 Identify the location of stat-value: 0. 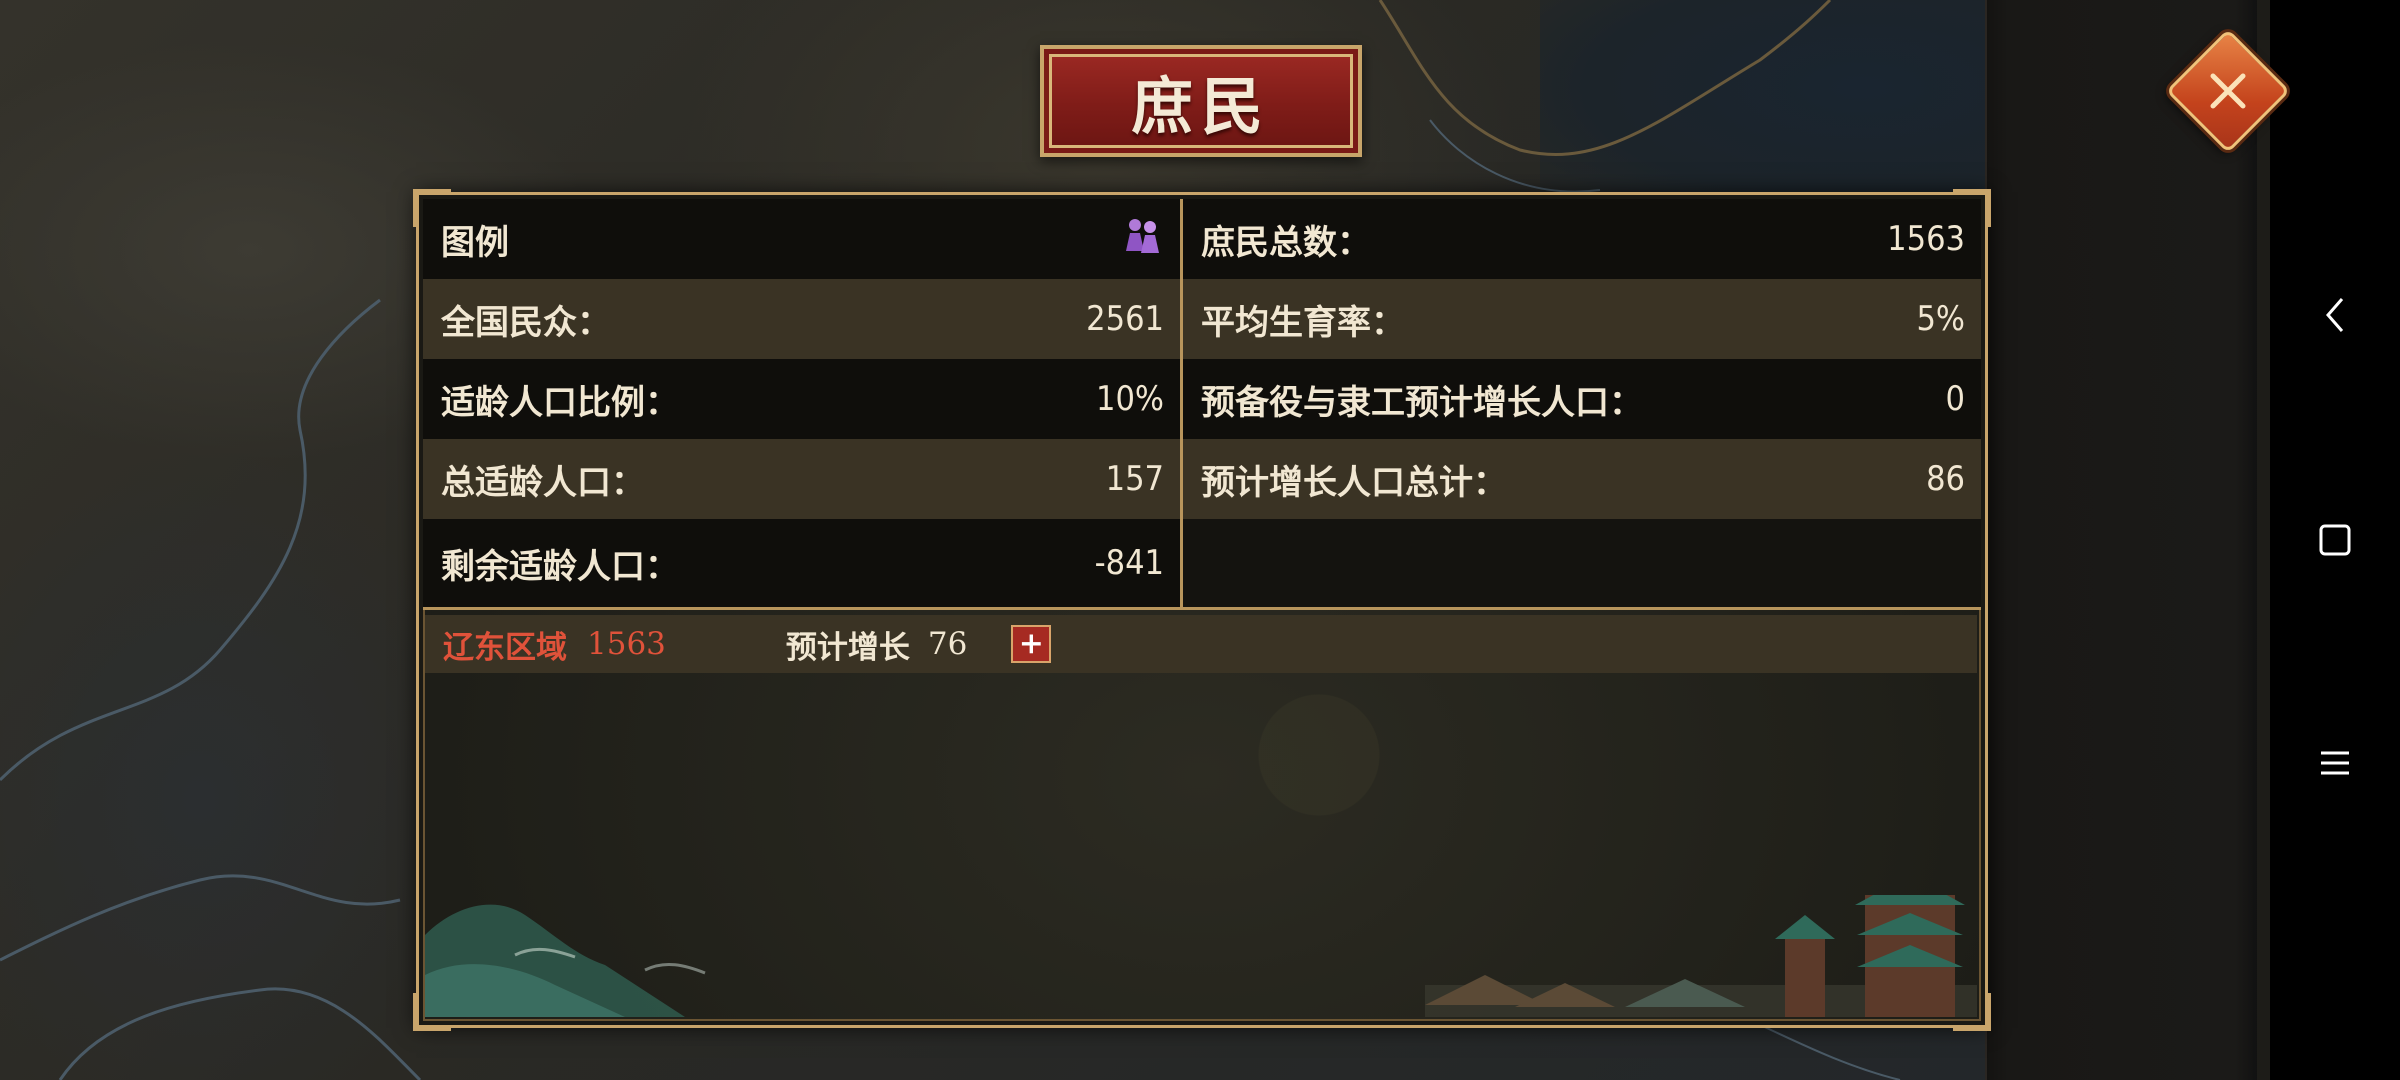
(1955, 399).